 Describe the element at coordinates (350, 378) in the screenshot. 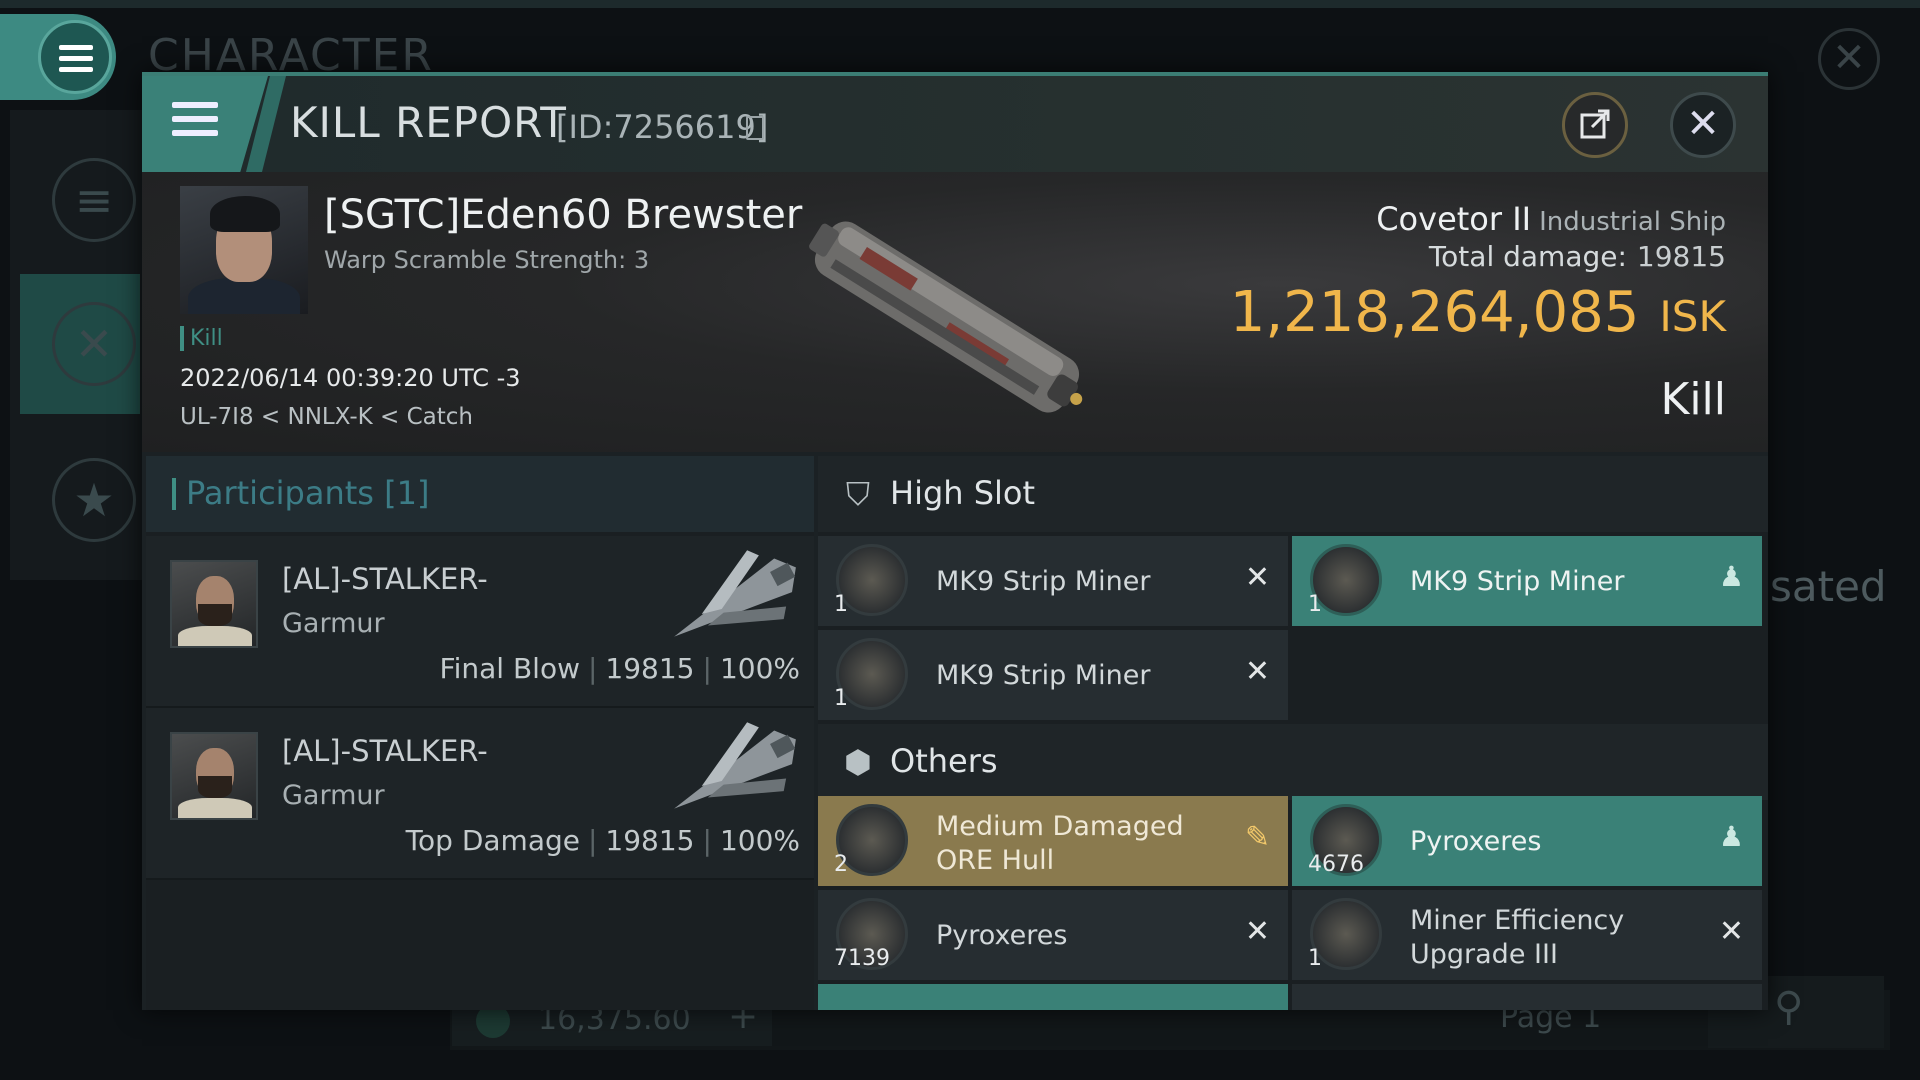

I see `kill-datetime: 2022/06/14 00:39:20 UTC -3` at that location.